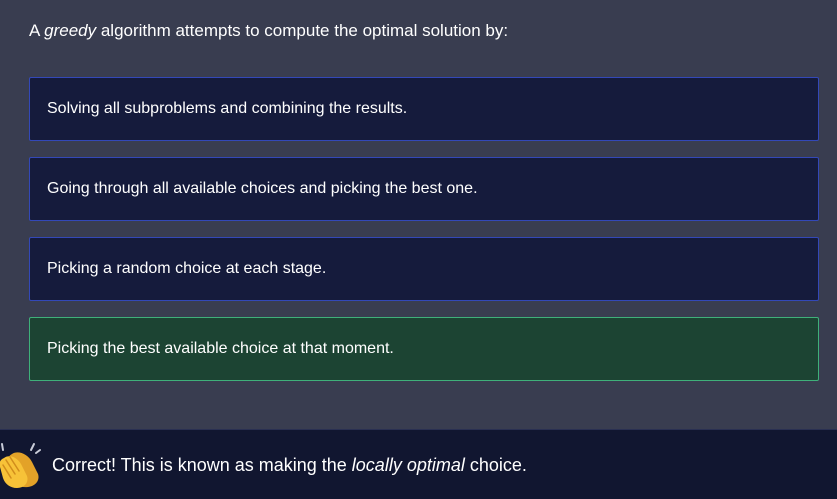 This screenshot has height=499, width=837. I want to click on answer-option-label: Picking a random choice at each stage., so click(187, 268).